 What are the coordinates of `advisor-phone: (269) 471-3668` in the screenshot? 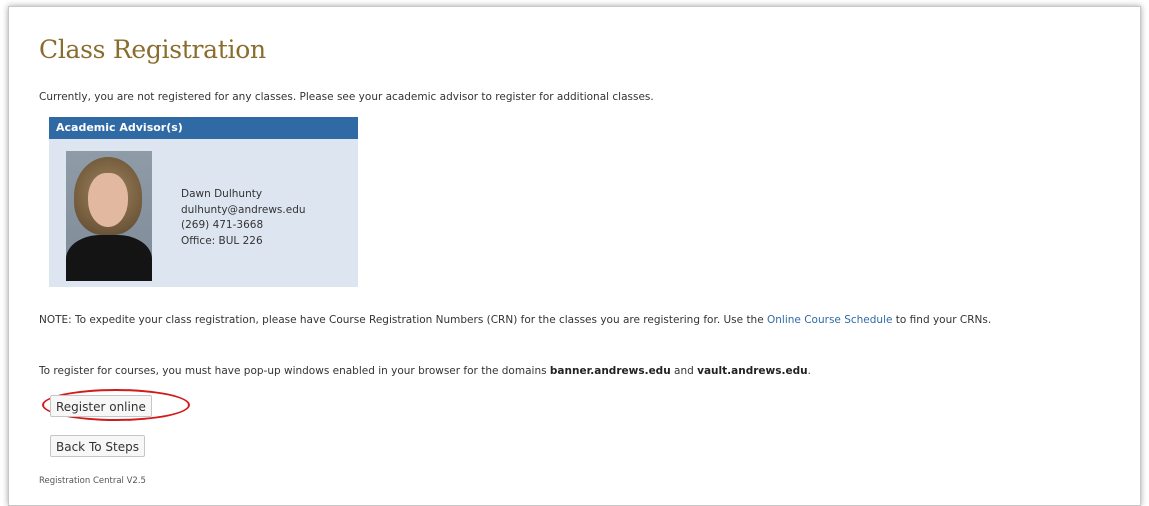 It's located at (222, 225).